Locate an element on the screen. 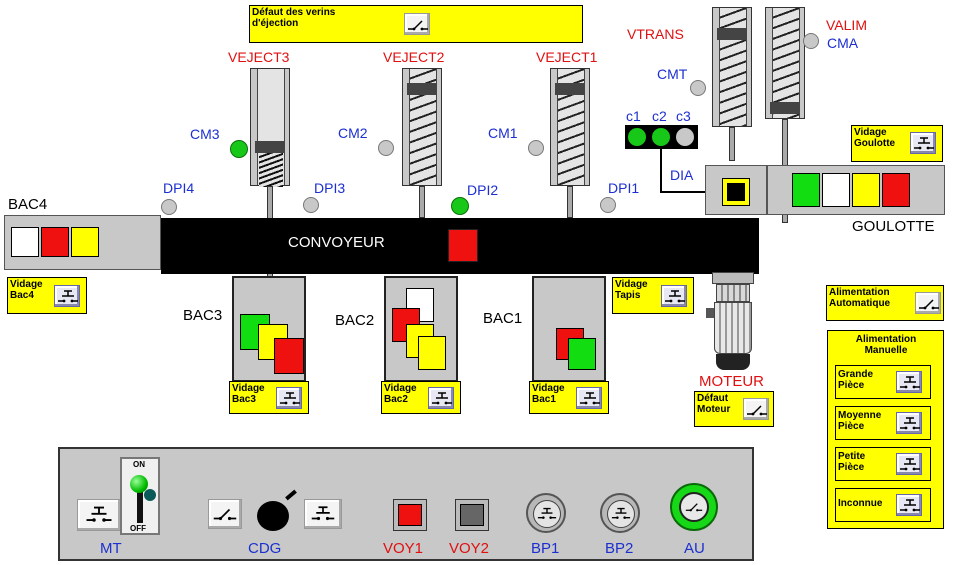  petite-piece-button is located at coordinates (909, 464).